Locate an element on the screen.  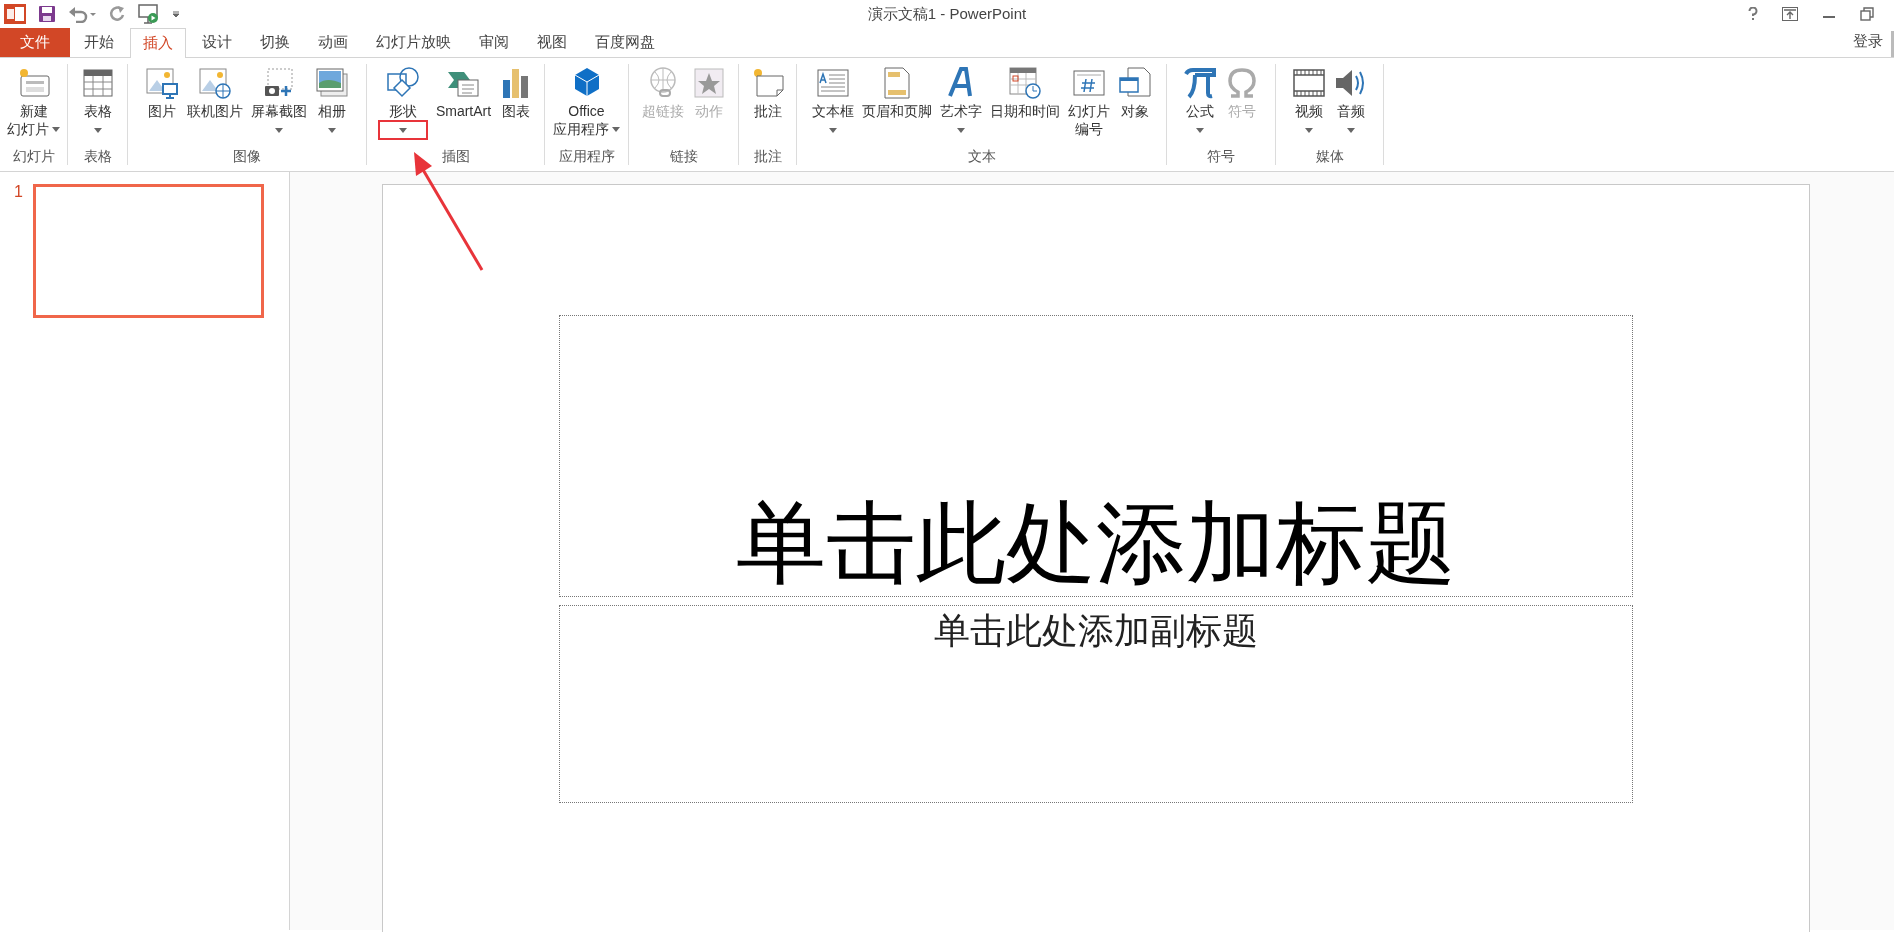
title-placeholder-text: 单击此处添加标题 is located at coordinates (1096, 543).